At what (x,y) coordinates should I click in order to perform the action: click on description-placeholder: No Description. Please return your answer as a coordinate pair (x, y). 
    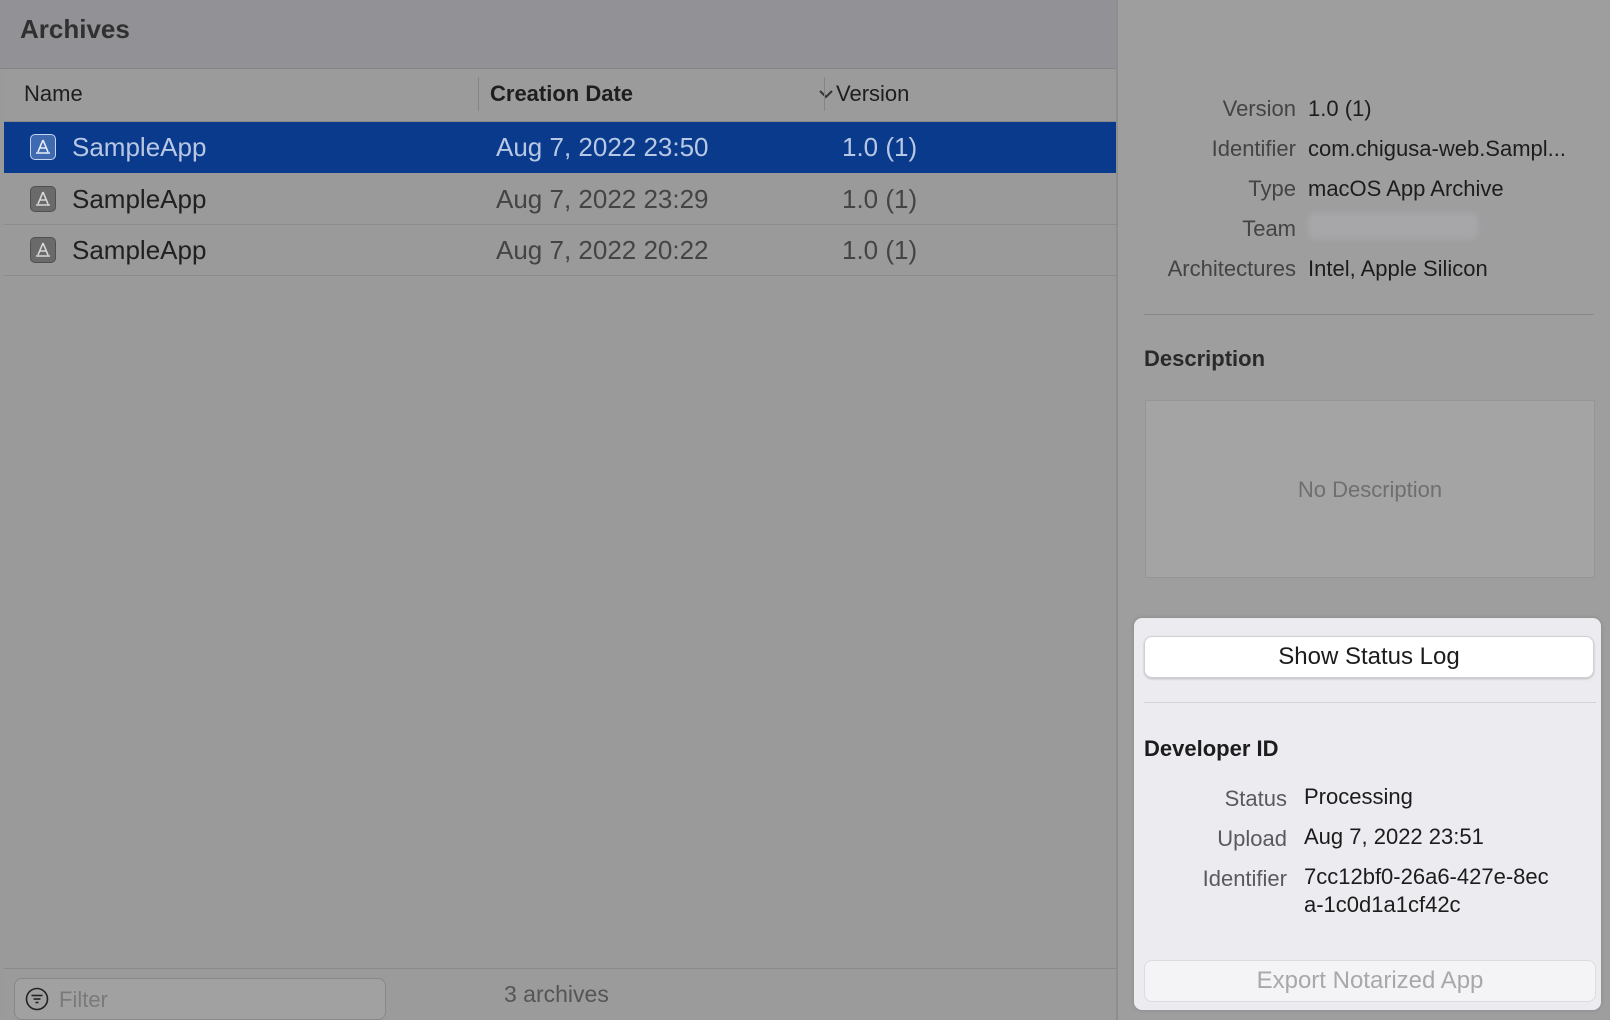
    Looking at the image, I should click on (1370, 489).